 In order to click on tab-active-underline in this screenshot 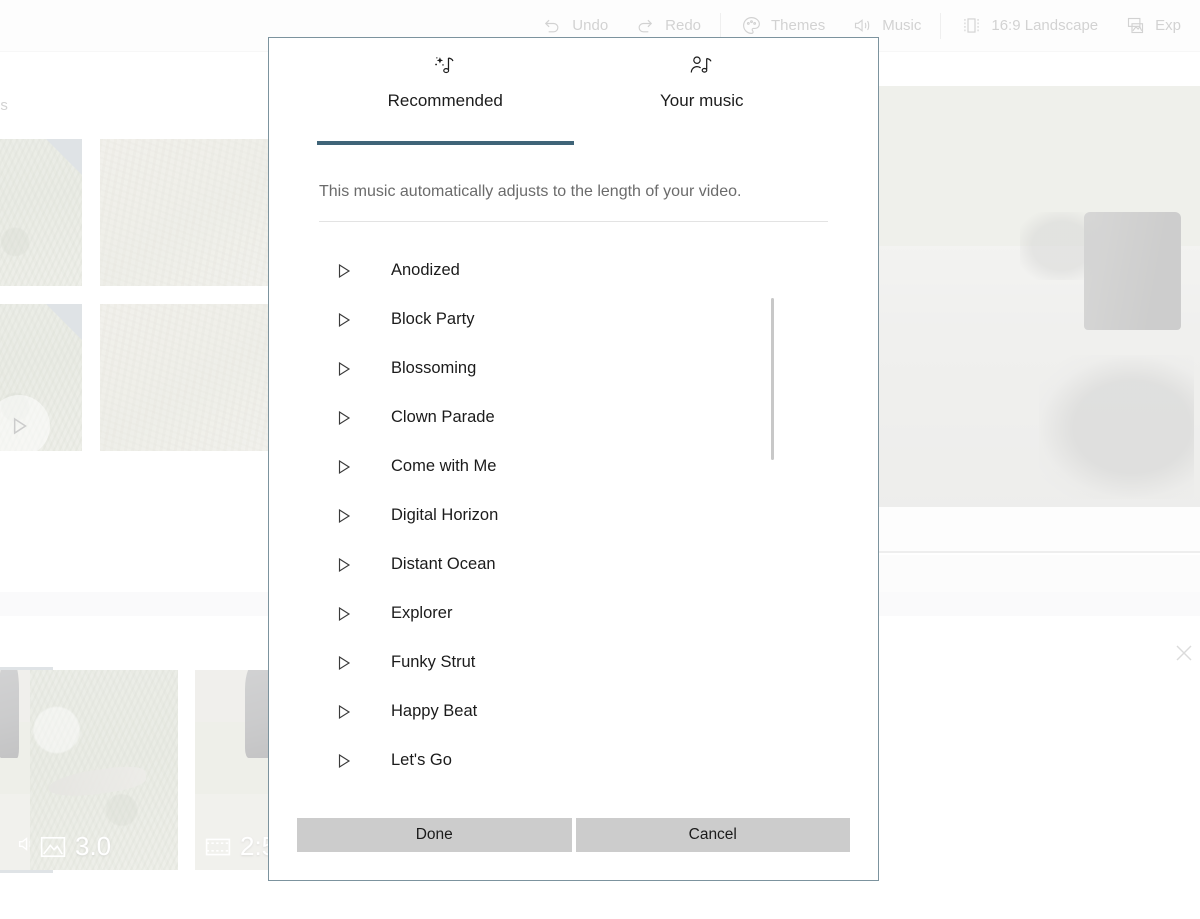, I will do `click(445, 143)`.